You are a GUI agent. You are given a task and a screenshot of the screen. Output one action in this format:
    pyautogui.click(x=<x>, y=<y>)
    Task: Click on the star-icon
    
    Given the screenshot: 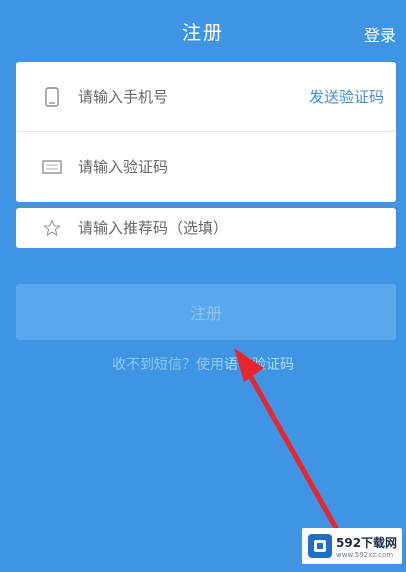 What is the action you would take?
    pyautogui.click(x=52, y=228)
    